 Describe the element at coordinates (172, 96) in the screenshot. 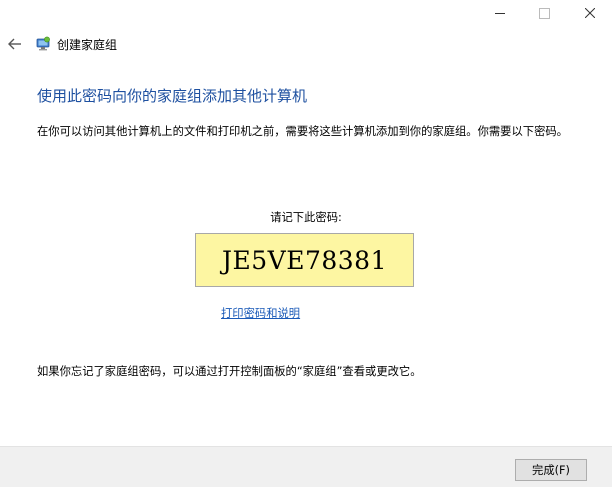

I see `page-heading: 使用此密码向你的家庭组添加其他计算机` at that location.